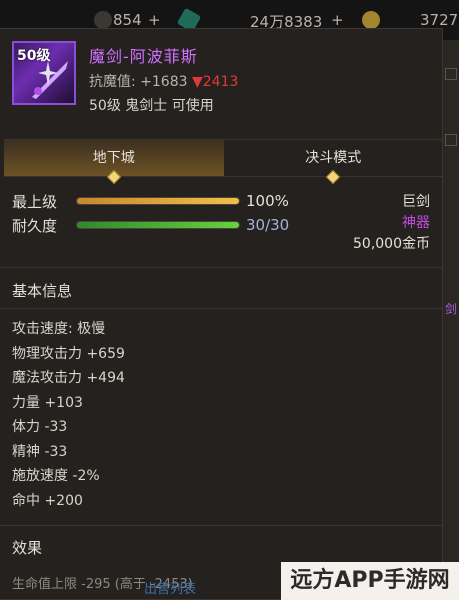 The height and width of the screenshot is (600, 459). Describe the element at coordinates (138, 82) in the screenshot. I see `magic-resist-value: 抗魔值: +1683` at that location.